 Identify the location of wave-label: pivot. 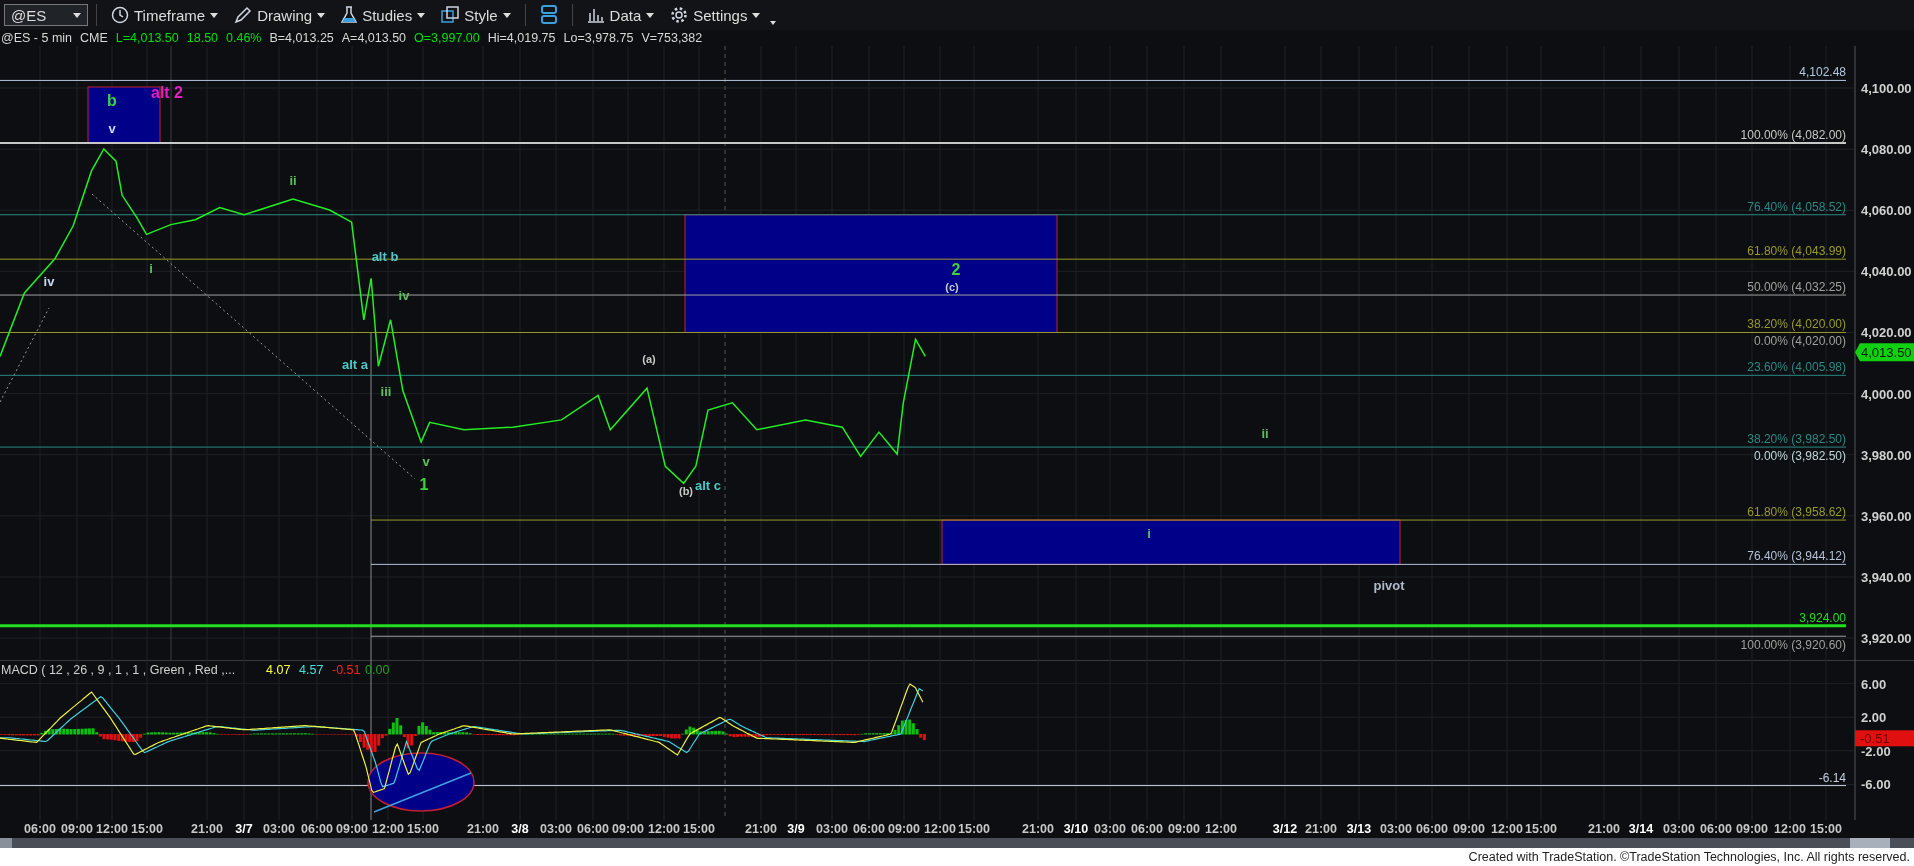
(1389, 586).